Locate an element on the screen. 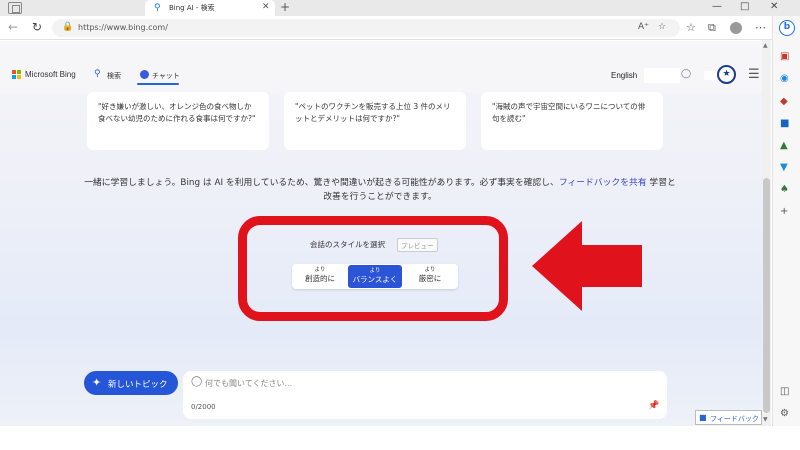 This screenshot has height=450, width=800. share-feedback-link: フィードバックを共有 is located at coordinates (603, 183).